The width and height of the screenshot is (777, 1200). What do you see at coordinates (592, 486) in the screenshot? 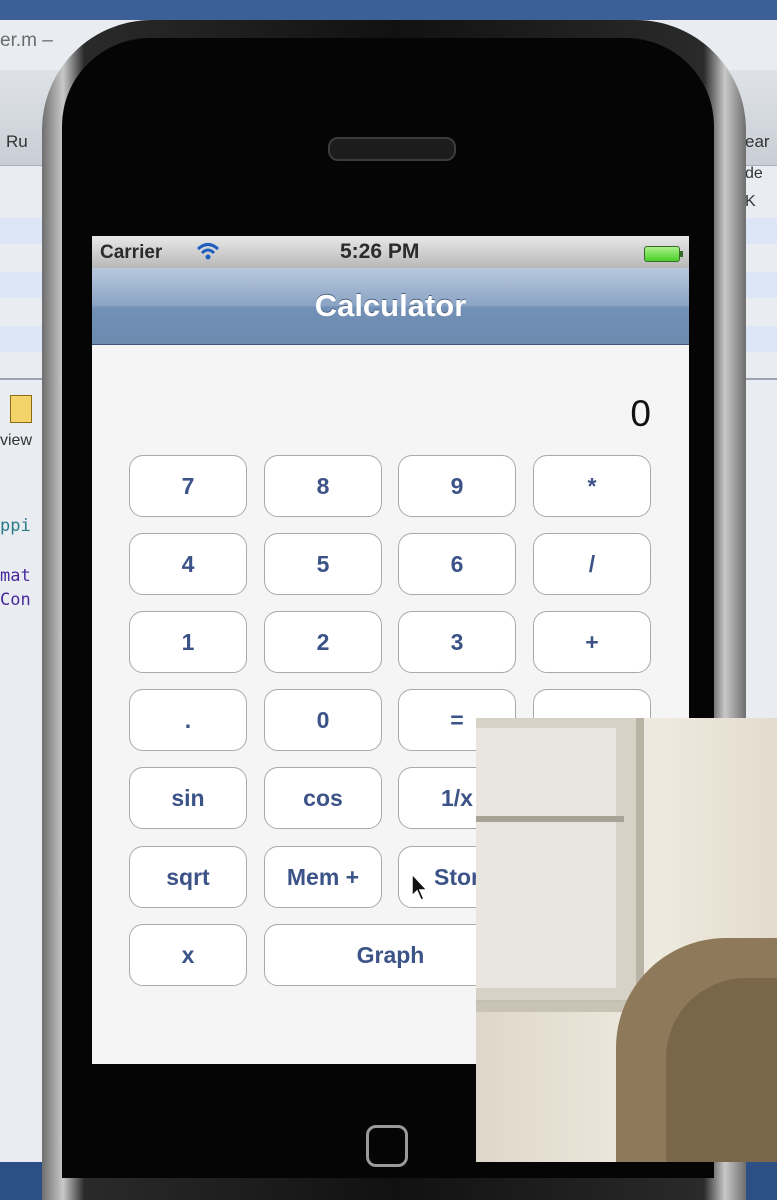
I see `multiply-button: *` at bounding box center [592, 486].